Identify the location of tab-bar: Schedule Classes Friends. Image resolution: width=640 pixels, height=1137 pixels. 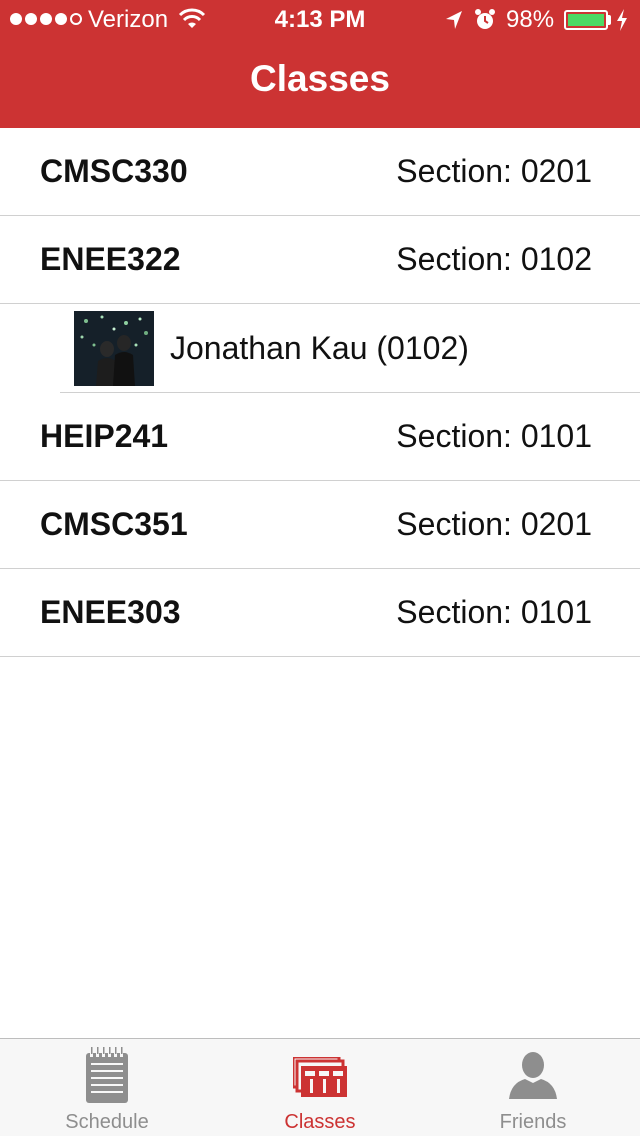
(320, 1087).